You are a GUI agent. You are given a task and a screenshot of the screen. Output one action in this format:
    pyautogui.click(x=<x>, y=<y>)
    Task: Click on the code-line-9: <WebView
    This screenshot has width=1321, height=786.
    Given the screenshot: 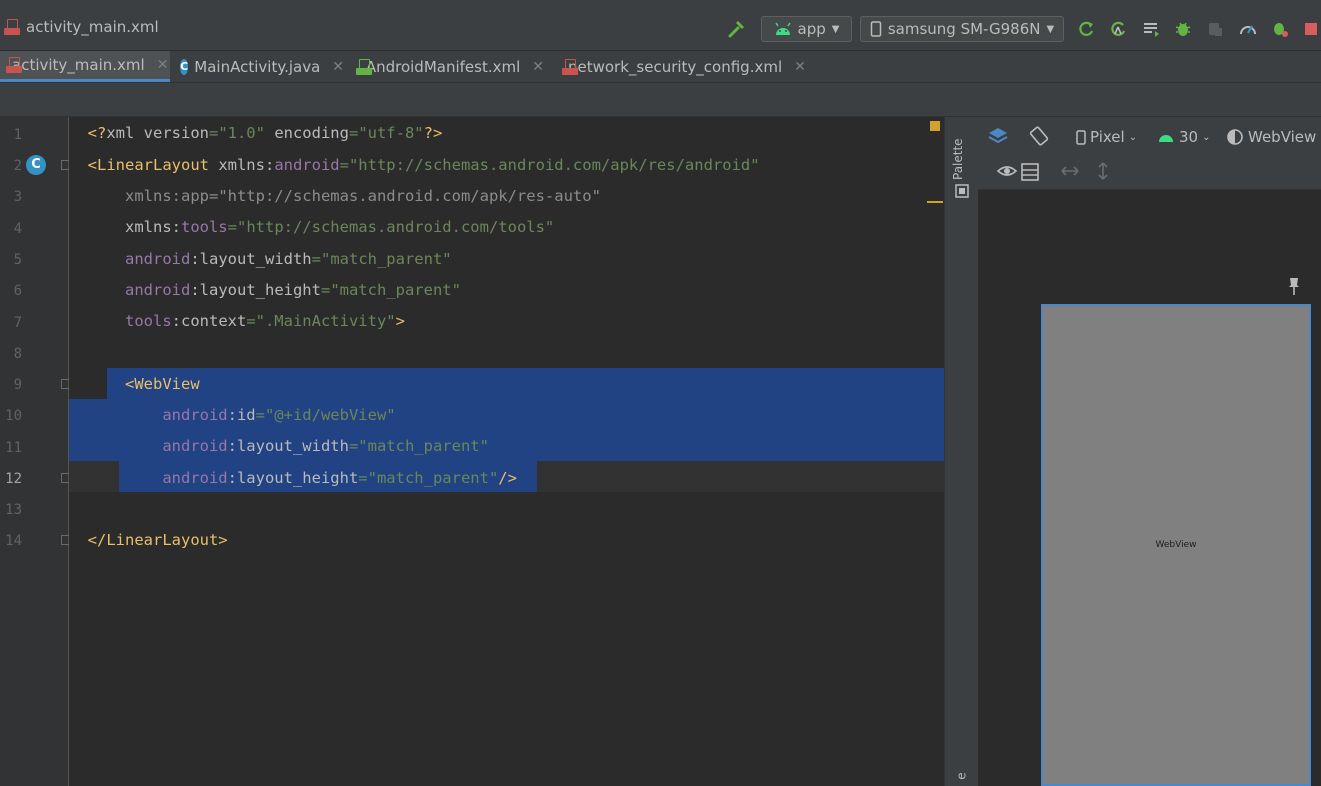 What is the action you would take?
    pyautogui.click(x=134, y=384)
    